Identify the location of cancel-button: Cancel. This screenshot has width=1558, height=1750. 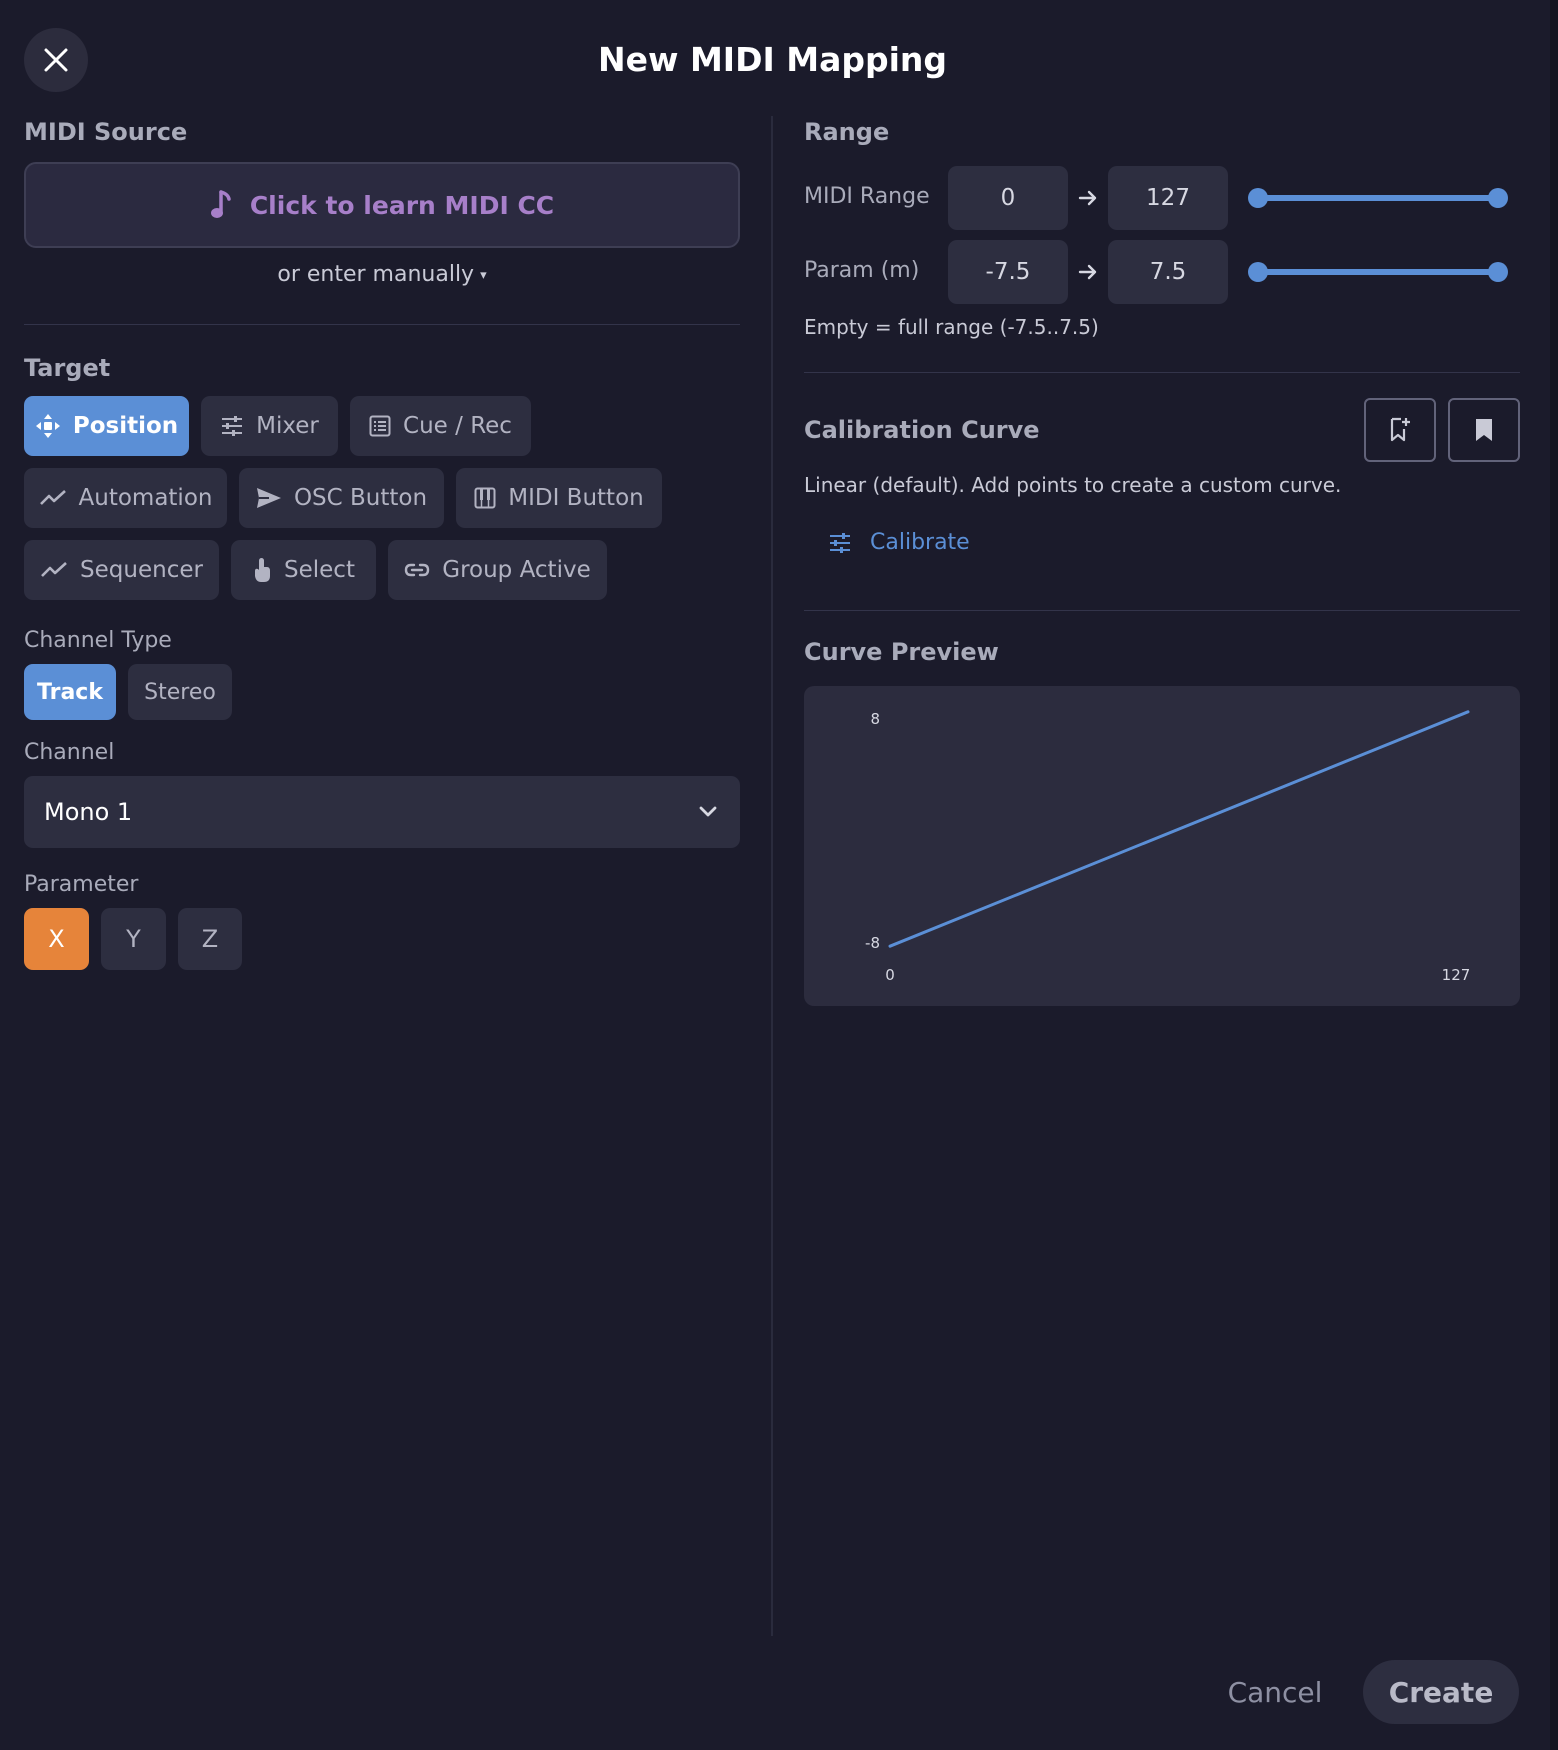
(1275, 1692).